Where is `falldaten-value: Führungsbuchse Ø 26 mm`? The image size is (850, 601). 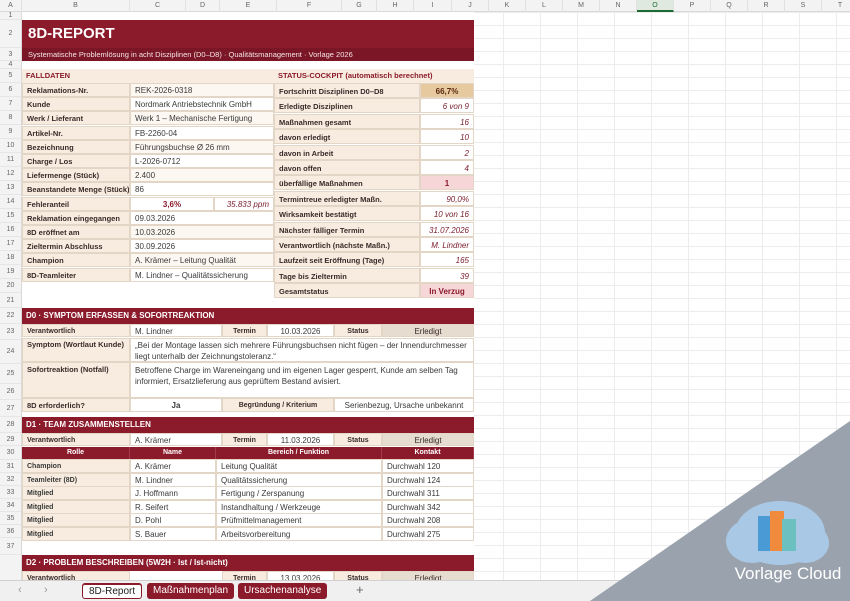 falldaten-value: Führungsbuchse Ø 26 mm is located at coordinates (202, 146).